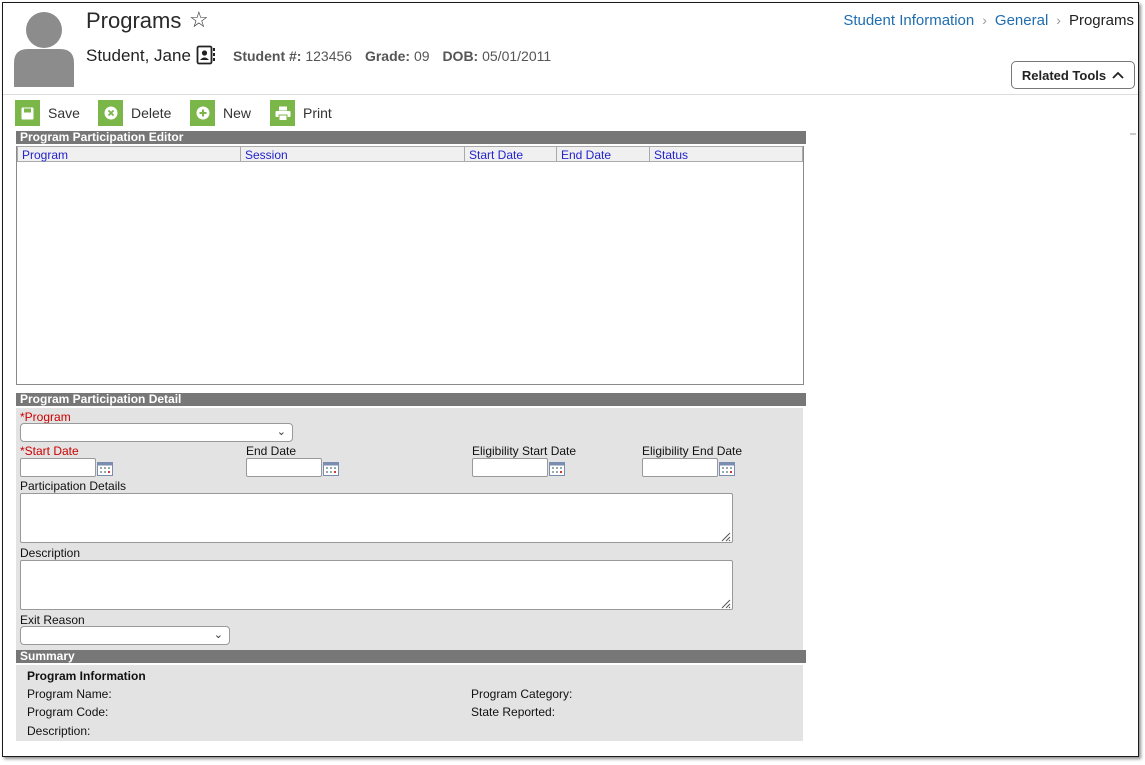  What do you see at coordinates (1118, 75) in the screenshot?
I see `chevron-up-icon` at bounding box center [1118, 75].